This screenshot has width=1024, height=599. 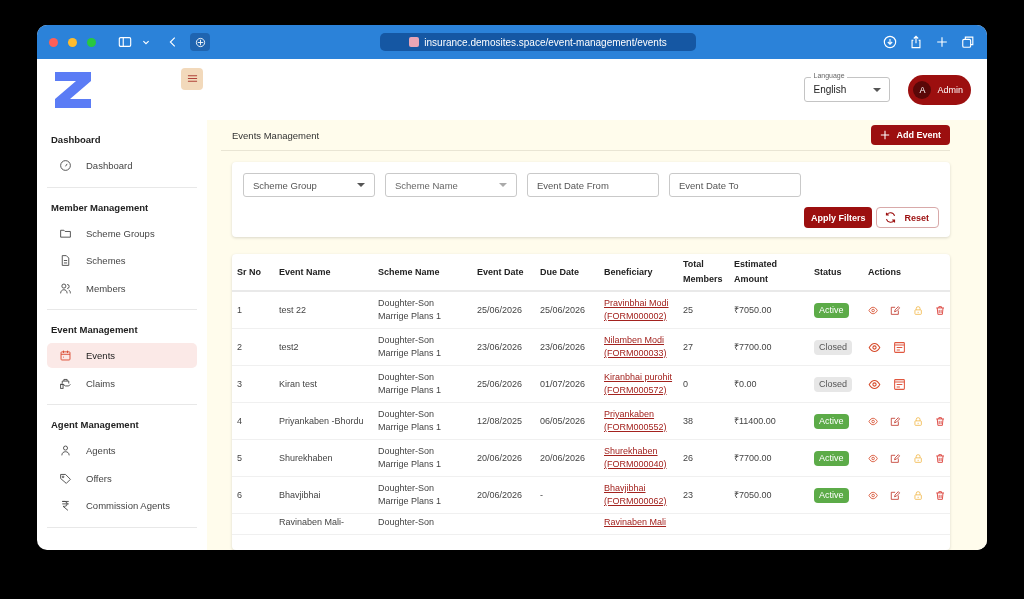 What do you see at coordinates (95, 425) in the screenshot?
I see `section-heading: Agent Management` at bounding box center [95, 425].